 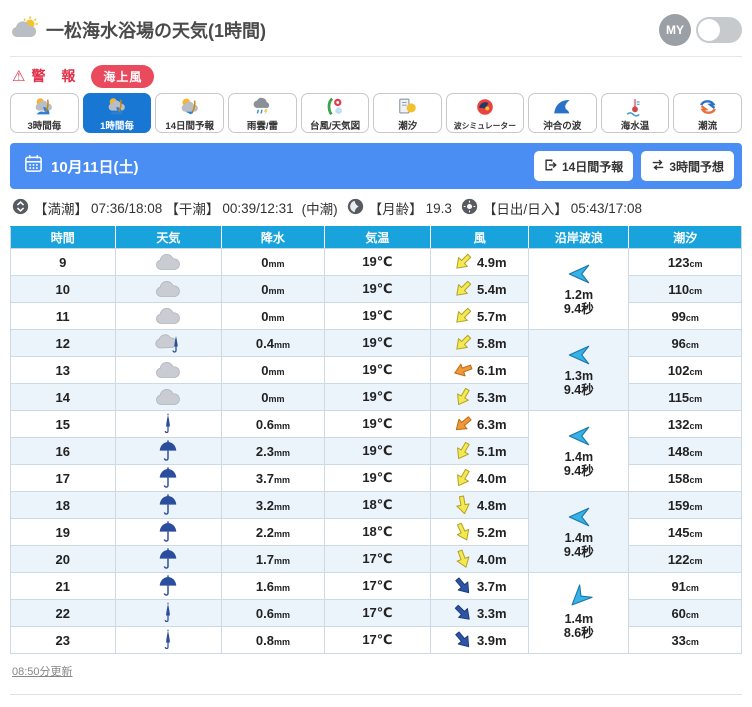 What do you see at coordinates (395, 209) in the screenshot?
I see `moon-age-label: 【月齢】` at bounding box center [395, 209].